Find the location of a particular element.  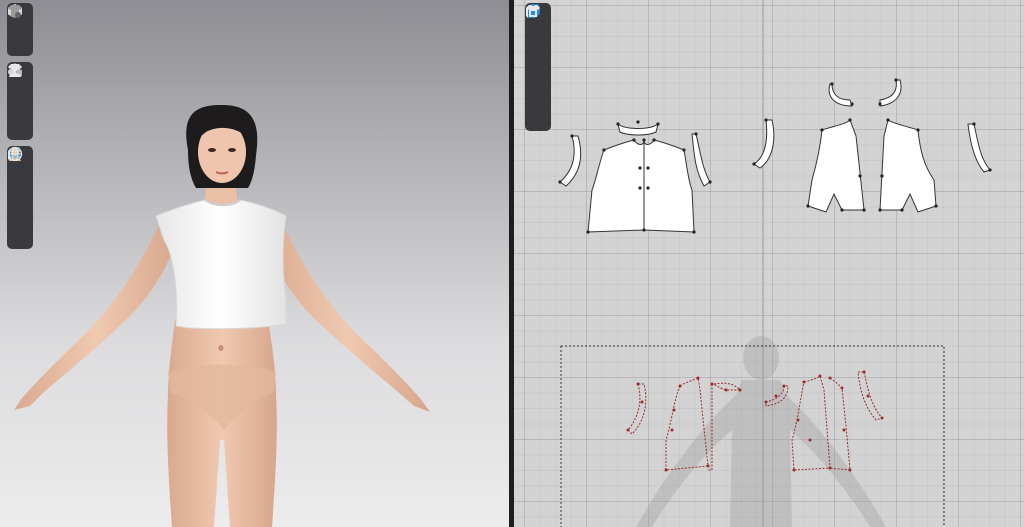

avatar-right-eye is located at coordinates (232, 150).